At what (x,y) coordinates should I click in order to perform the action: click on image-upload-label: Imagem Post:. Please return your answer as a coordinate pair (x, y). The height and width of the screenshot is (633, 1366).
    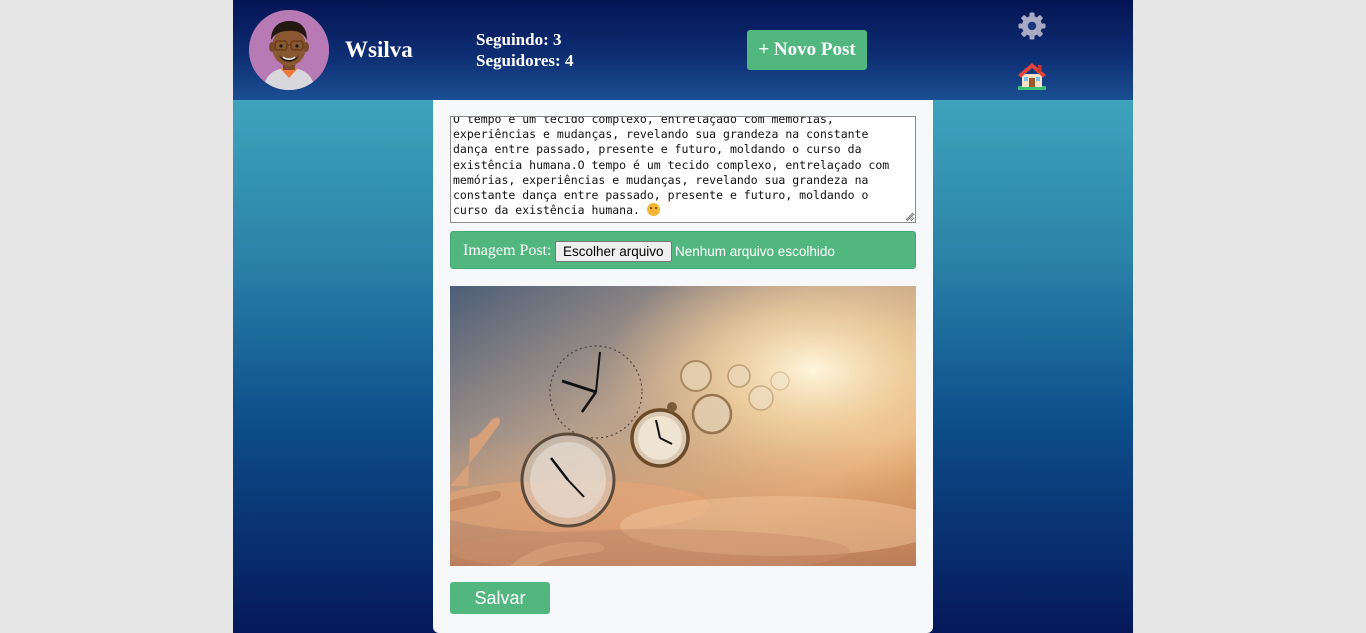
    Looking at the image, I should click on (507, 250).